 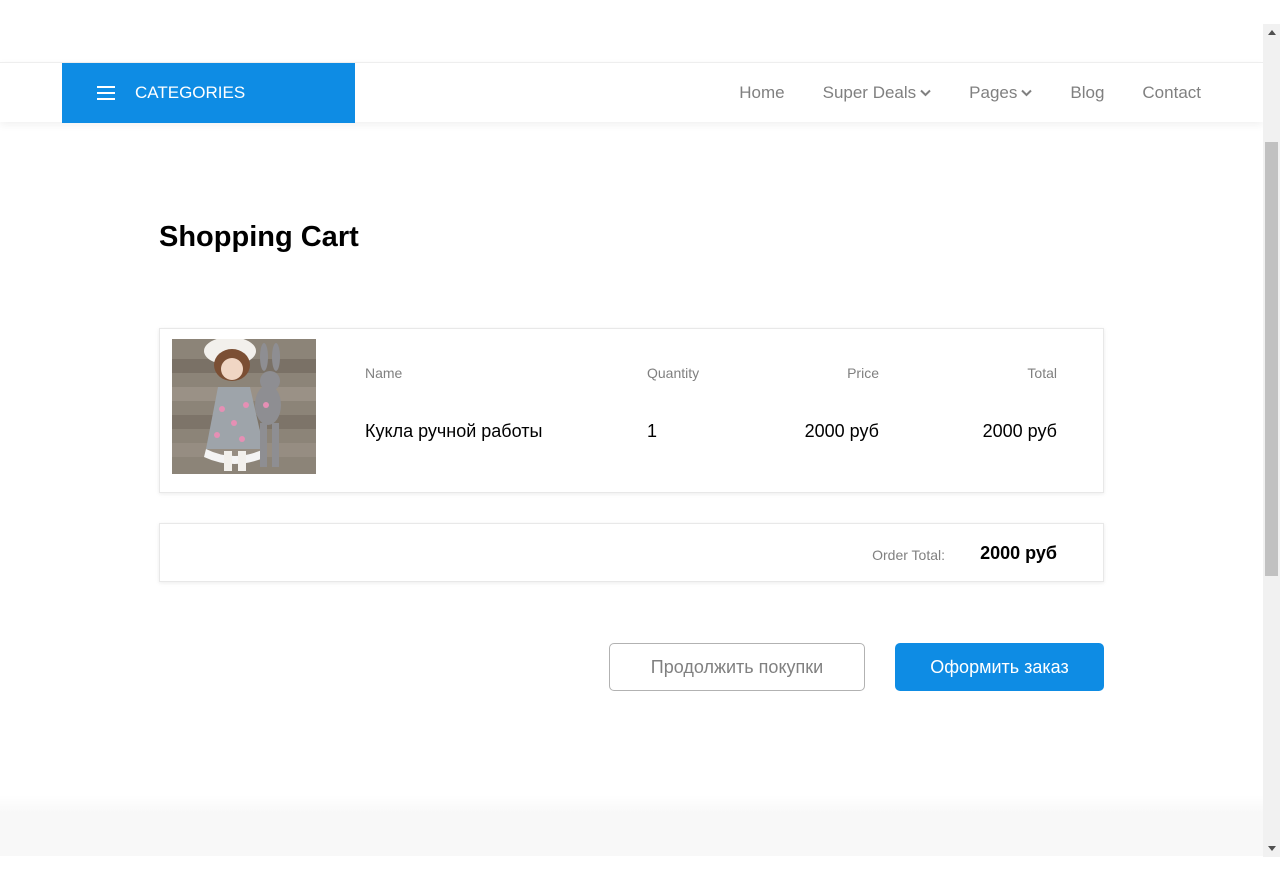 I want to click on categories-button: CATEGORIES, so click(x=208, y=93).